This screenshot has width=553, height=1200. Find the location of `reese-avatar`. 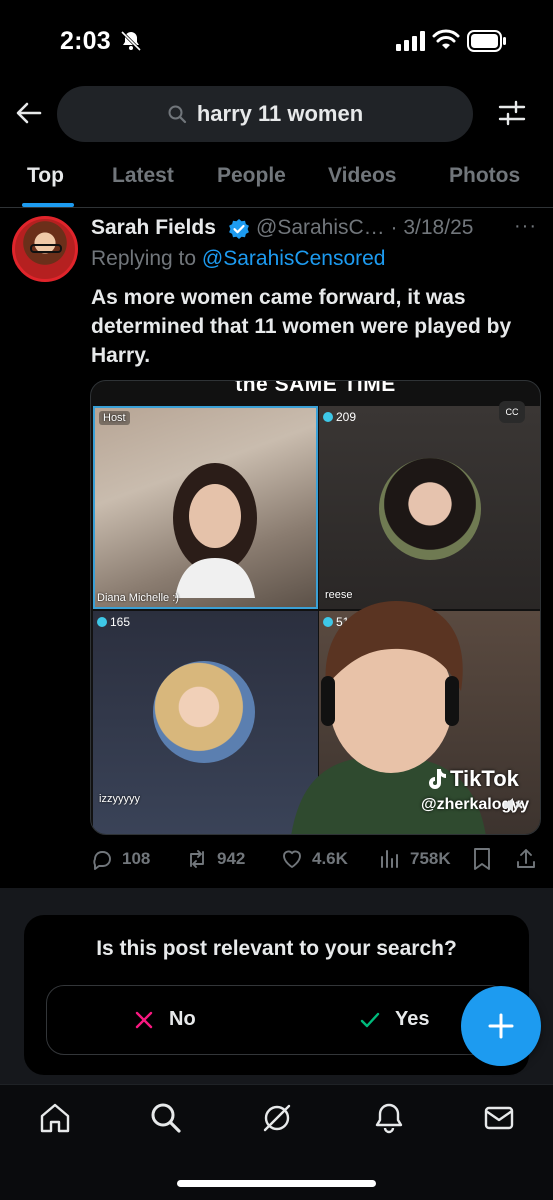

reese-avatar is located at coordinates (430, 509).